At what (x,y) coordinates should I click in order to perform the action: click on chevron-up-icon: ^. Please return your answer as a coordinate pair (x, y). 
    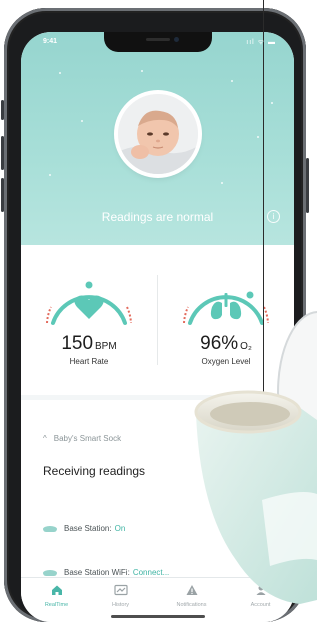
    Looking at the image, I should click on (45, 438).